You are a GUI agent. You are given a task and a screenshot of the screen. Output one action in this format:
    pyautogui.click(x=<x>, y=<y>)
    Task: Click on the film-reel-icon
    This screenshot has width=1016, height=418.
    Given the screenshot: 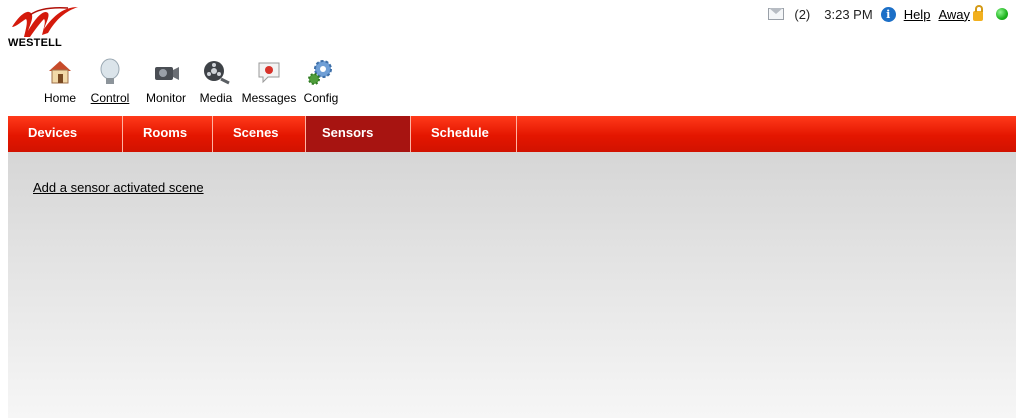 What is the action you would take?
    pyautogui.click(x=216, y=72)
    